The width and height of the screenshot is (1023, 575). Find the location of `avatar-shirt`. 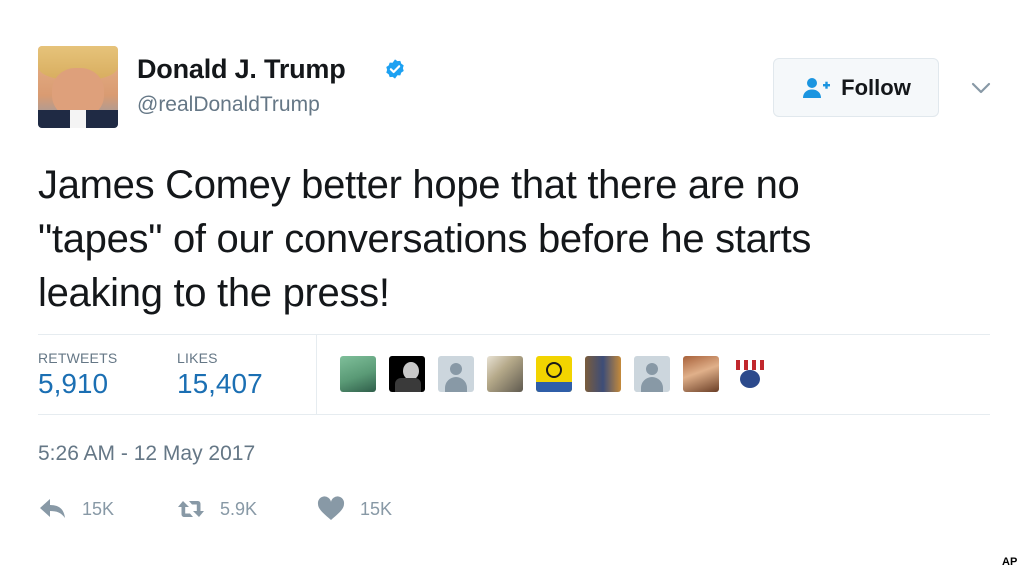

avatar-shirt is located at coordinates (78, 119).